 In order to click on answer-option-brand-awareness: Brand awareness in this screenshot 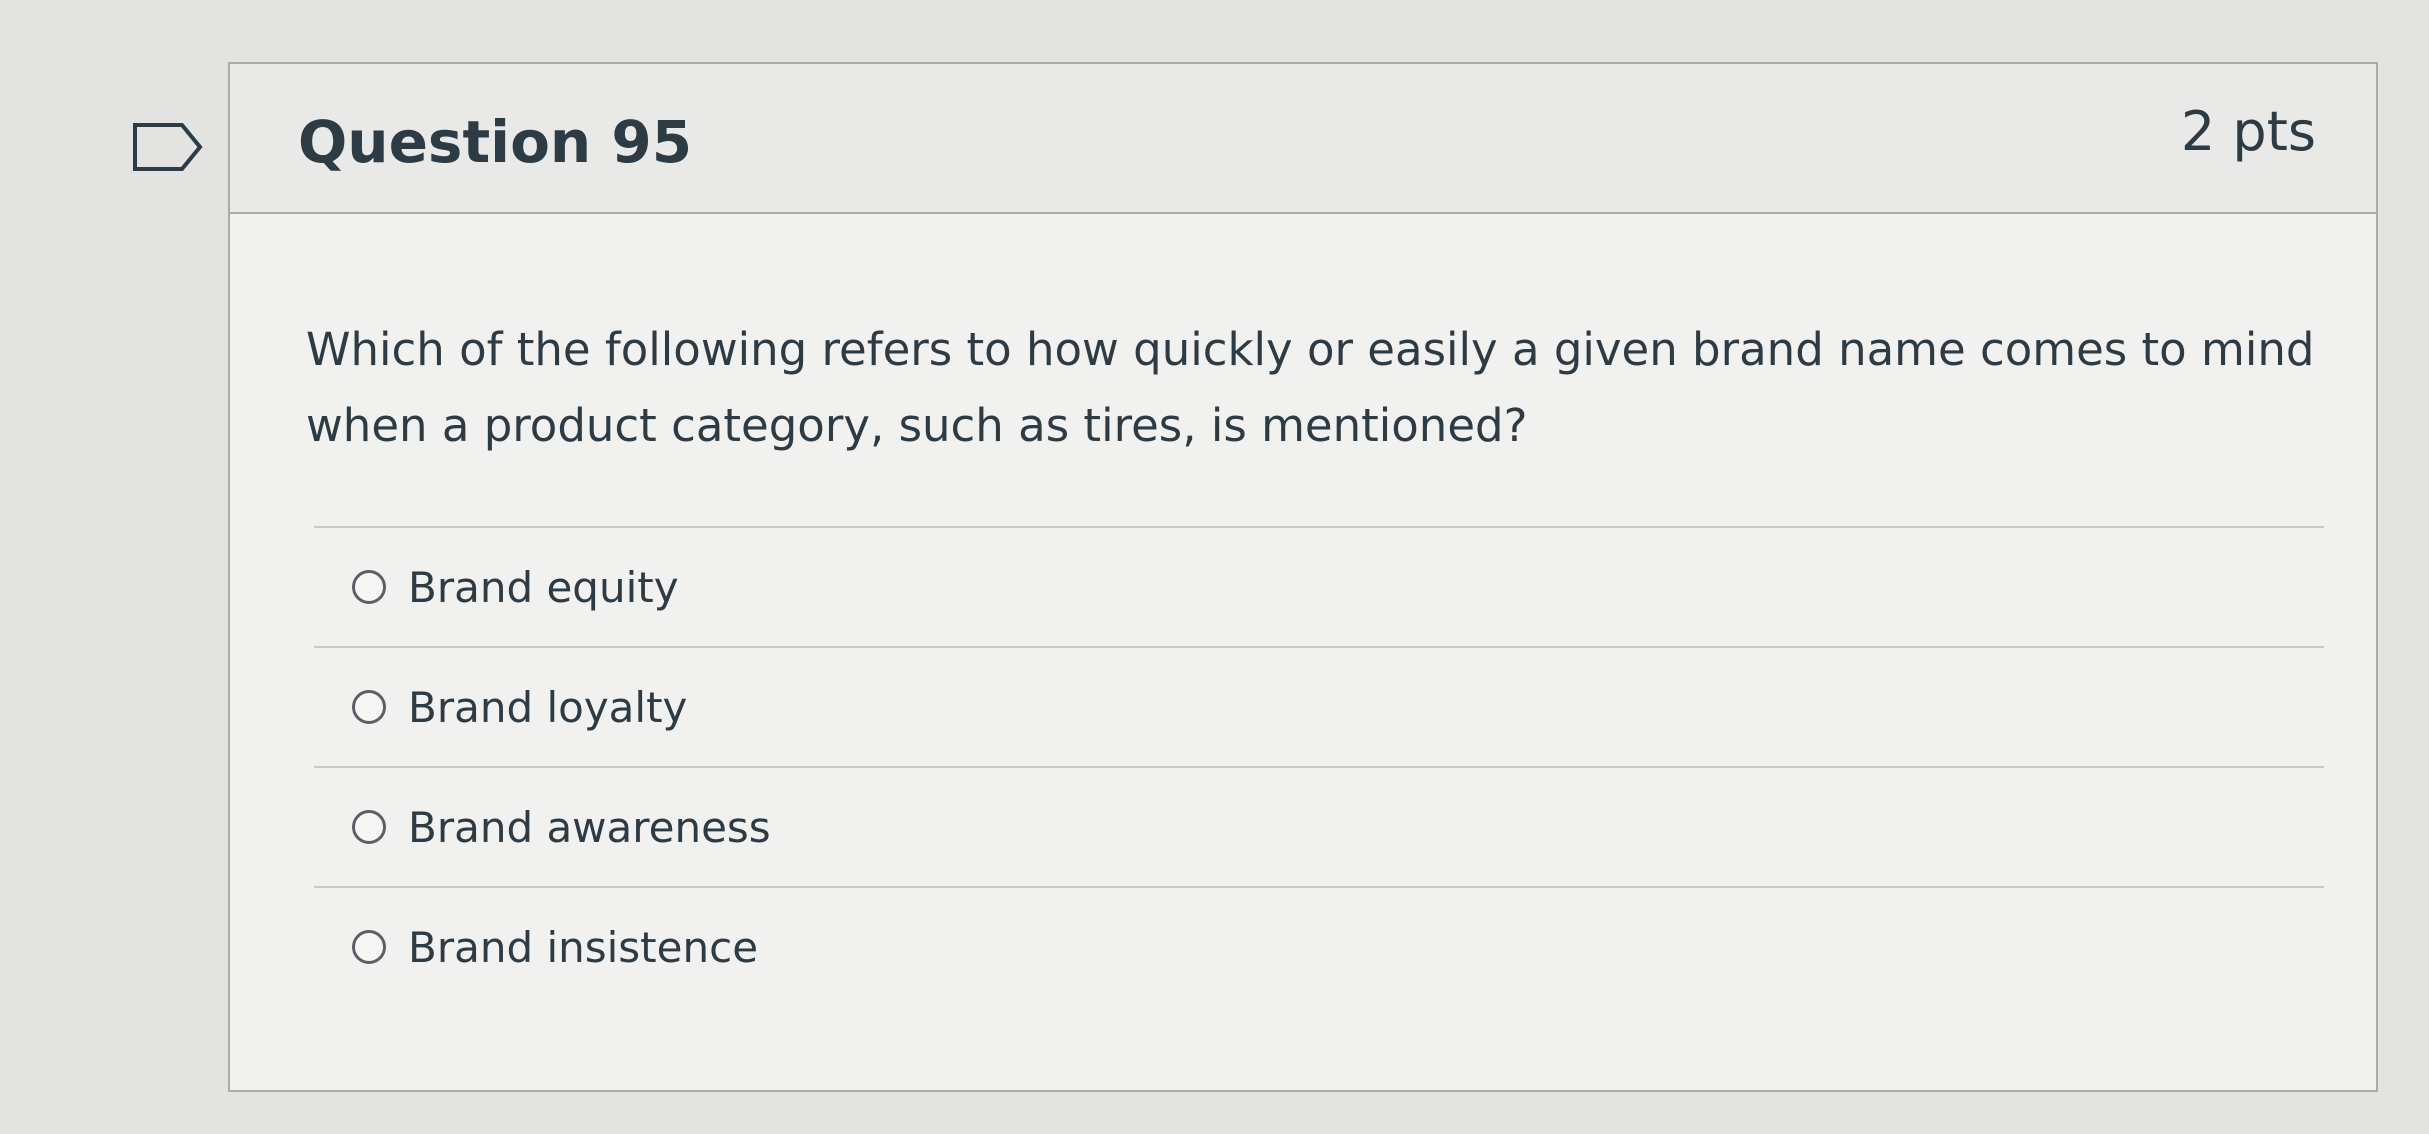, I will do `click(1319, 826)`.